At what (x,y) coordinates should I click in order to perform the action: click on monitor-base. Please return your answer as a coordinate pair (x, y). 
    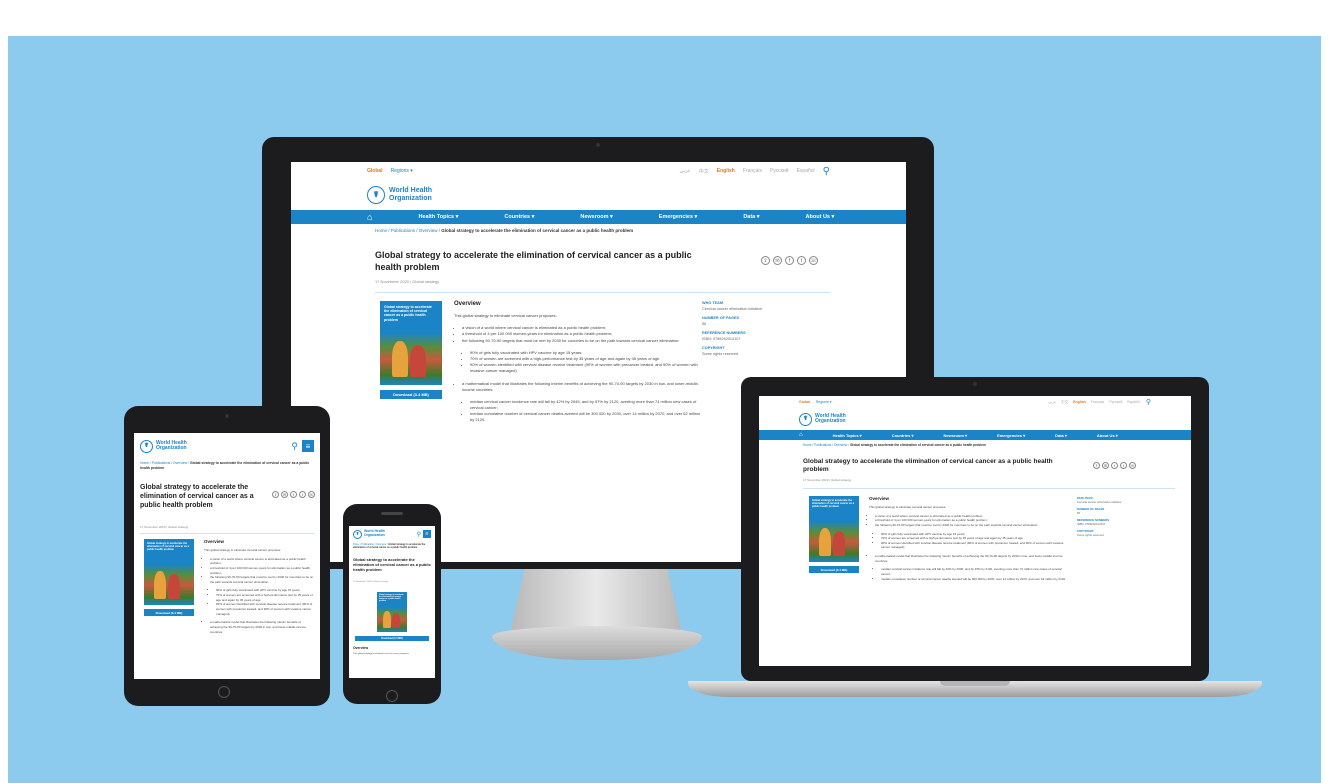
    Looking at the image, I should click on (597, 643).